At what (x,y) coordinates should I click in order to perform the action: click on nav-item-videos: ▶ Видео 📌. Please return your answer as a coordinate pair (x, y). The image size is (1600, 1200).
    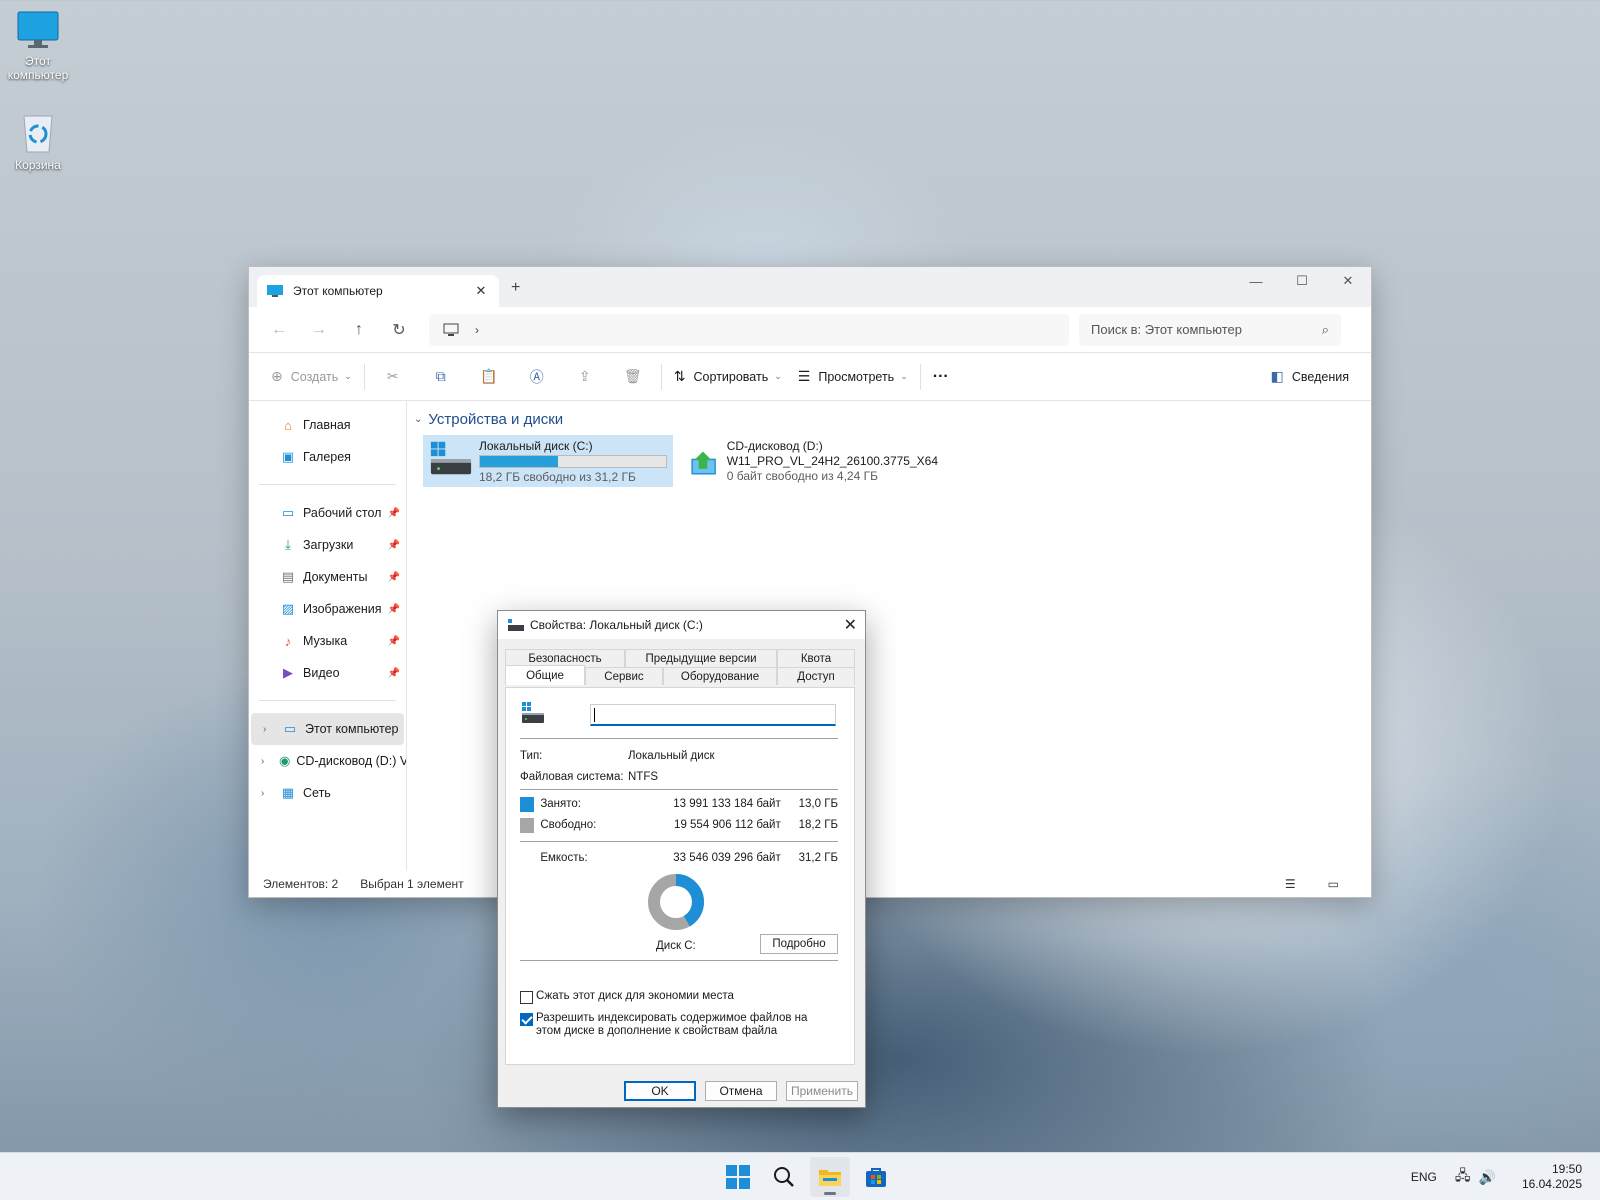
    Looking at the image, I should click on (327, 673).